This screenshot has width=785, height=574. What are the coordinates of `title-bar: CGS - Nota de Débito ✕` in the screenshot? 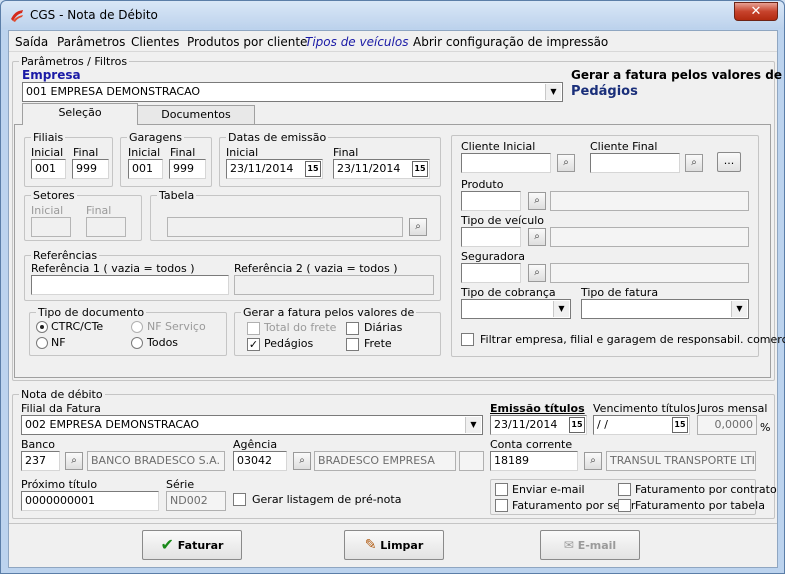 It's located at (392, 15).